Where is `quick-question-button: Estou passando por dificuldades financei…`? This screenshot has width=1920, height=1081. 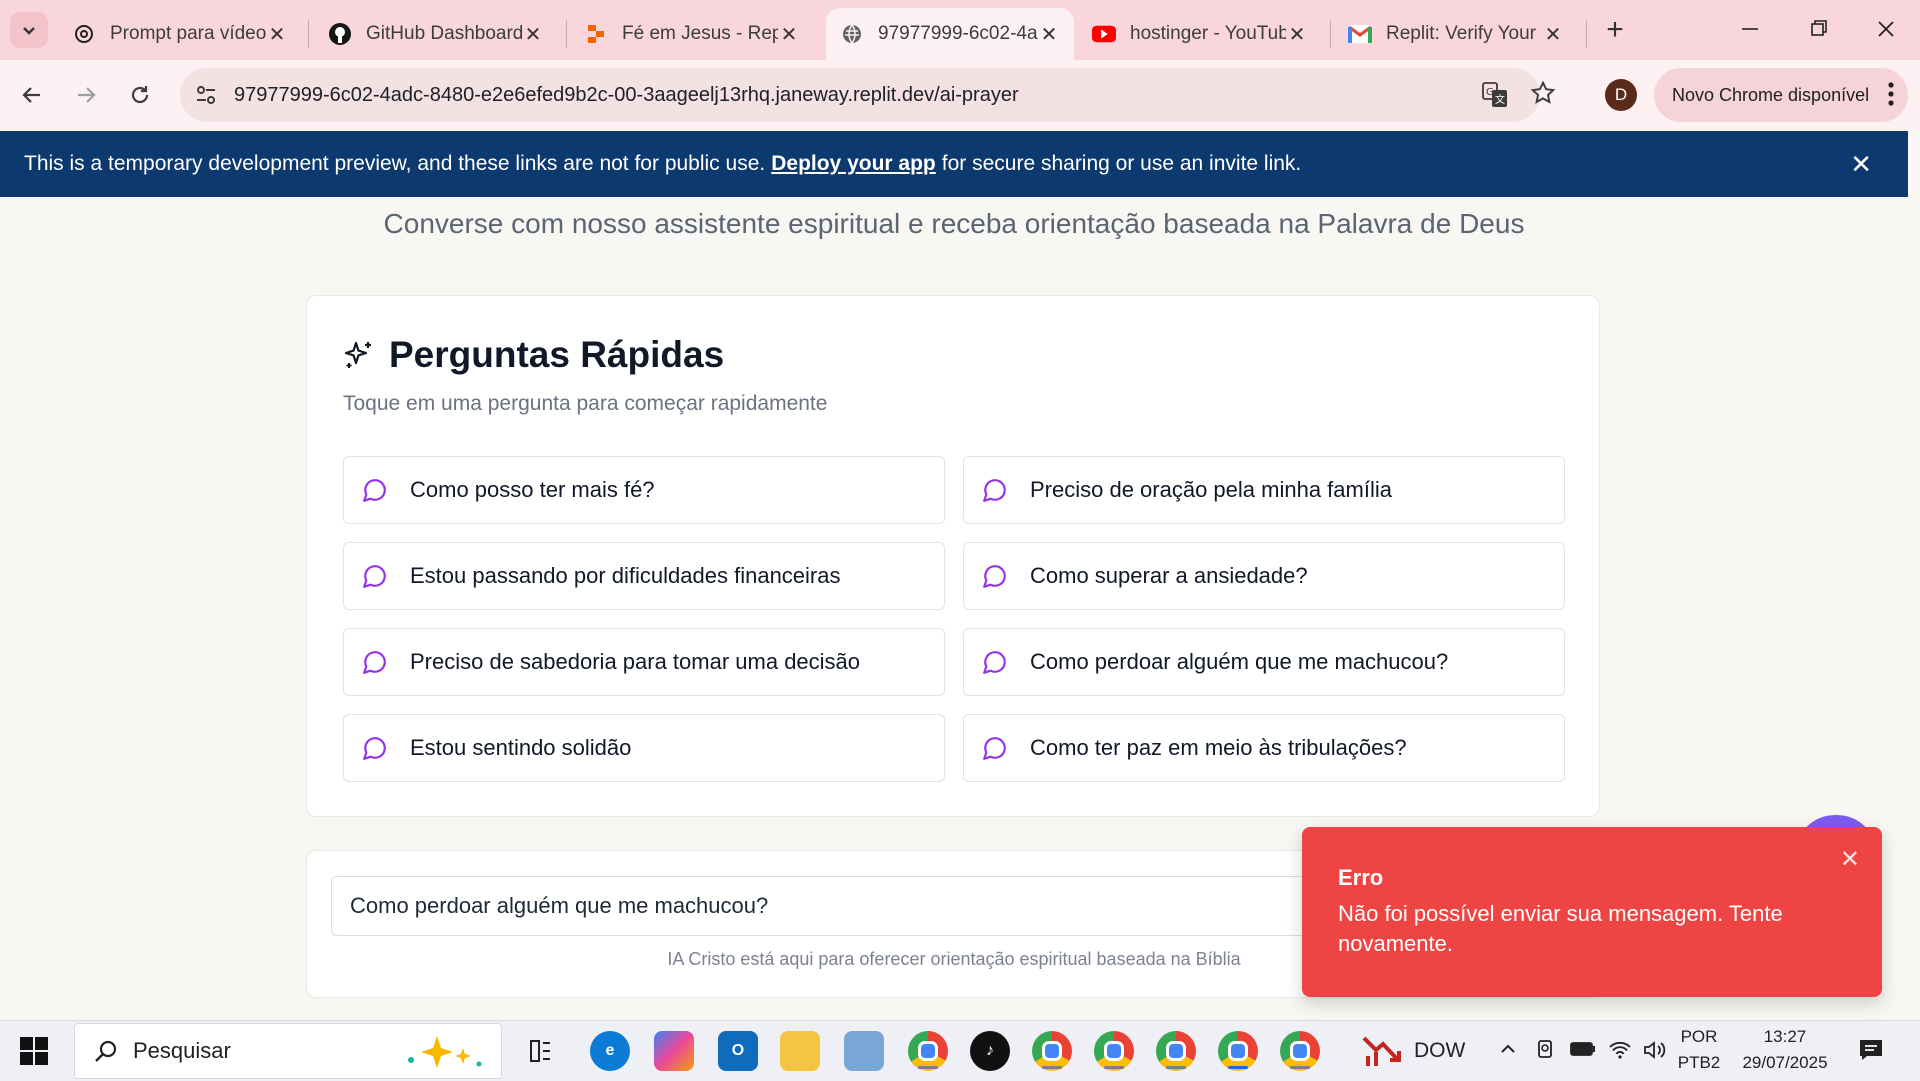
quick-question-button: Estou passando por dificuldades financei… is located at coordinates (644, 576).